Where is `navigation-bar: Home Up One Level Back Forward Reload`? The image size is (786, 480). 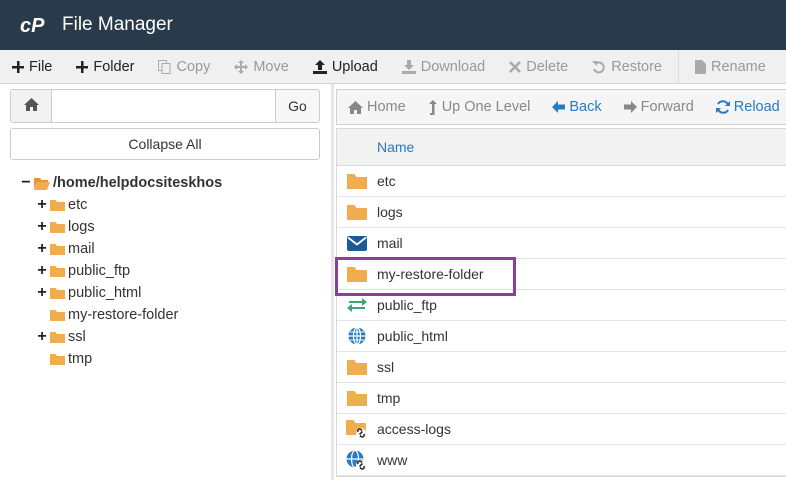 navigation-bar: Home Up One Level Back Forward Reload is located at coordinates (561, 107).